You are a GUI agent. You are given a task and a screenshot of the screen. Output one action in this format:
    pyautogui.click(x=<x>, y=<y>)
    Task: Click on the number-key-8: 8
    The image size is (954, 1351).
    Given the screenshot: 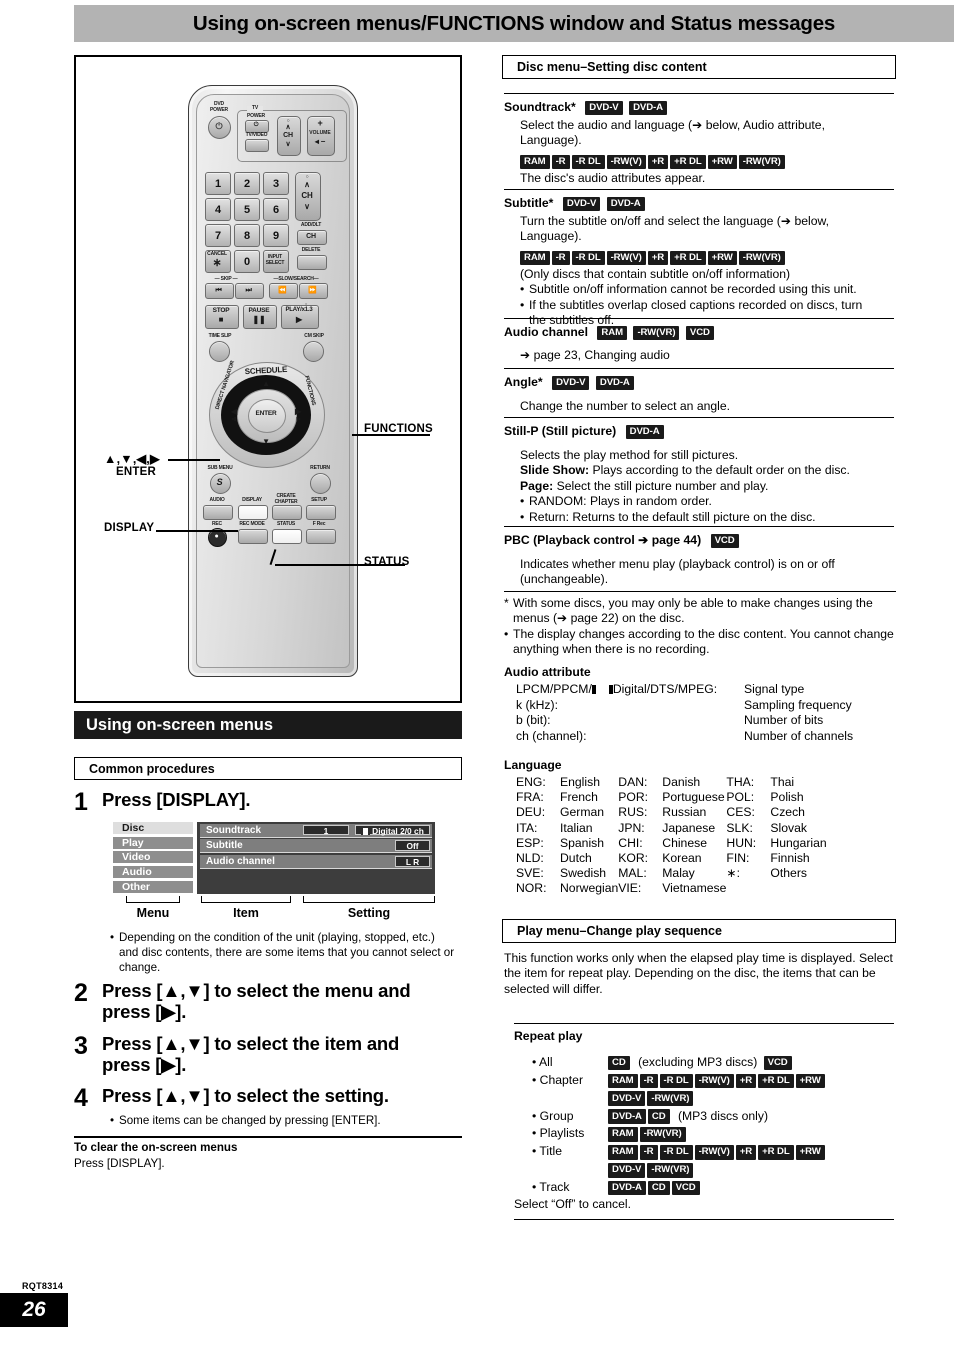 What is the action you would take?
    pyautogui.click(x=247, y=235)
    